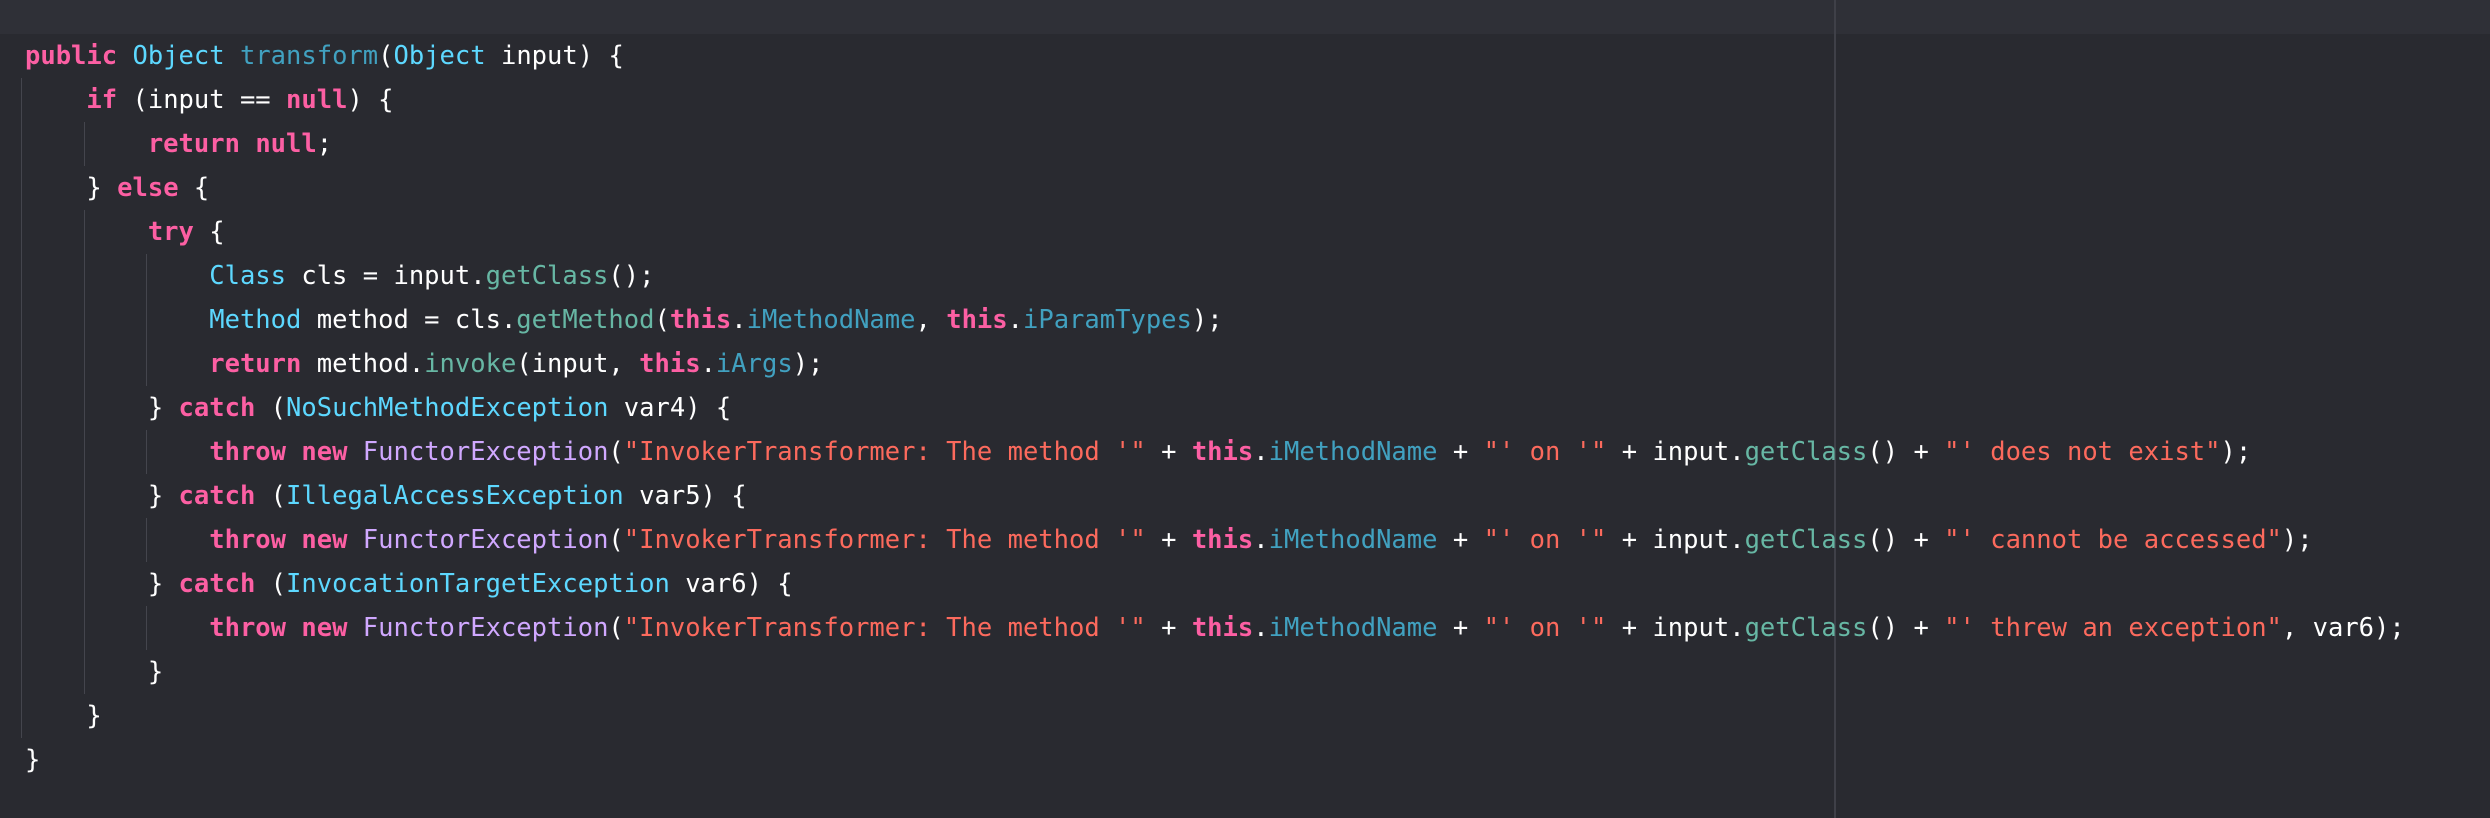 The width and height of the screenshot is (2490, 818). What do you see at coordinates (1213, 100) in the screenshot?
I see `code-line: if (input == null) {` at bounding box center [1213, 100].